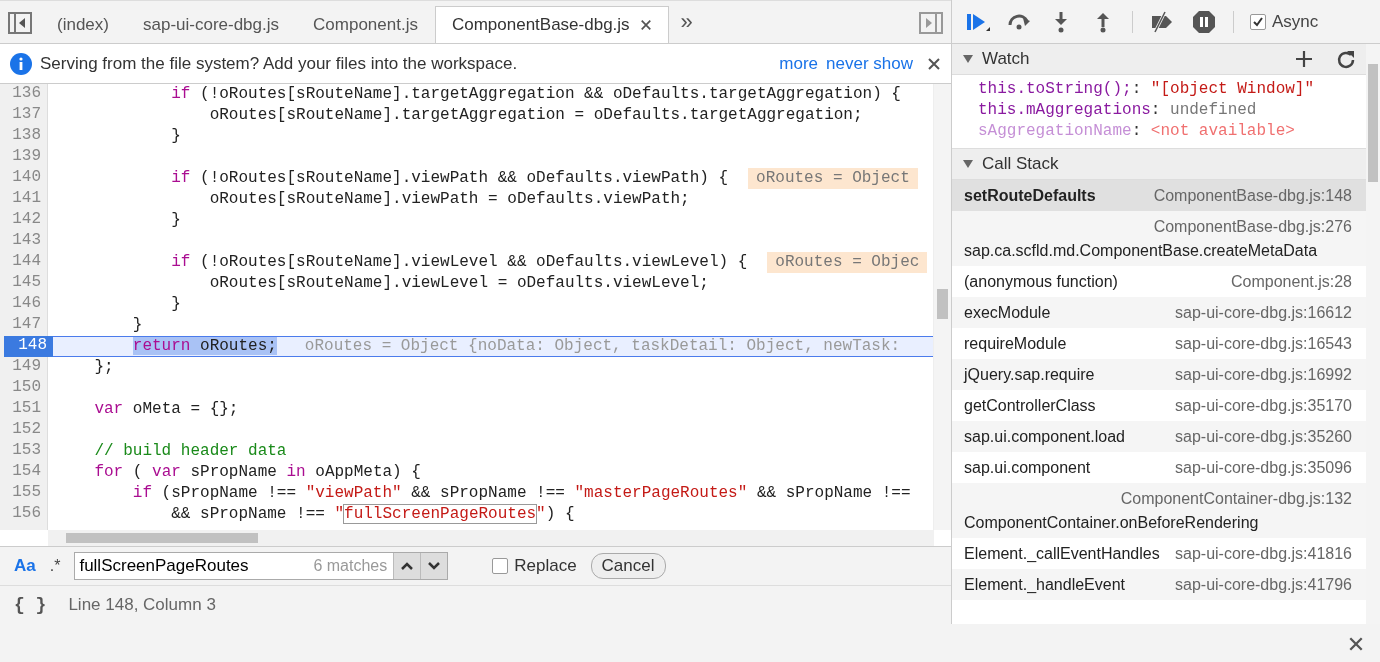  I want to click on pause-on-exceptions-icon, so click(1204, 21).